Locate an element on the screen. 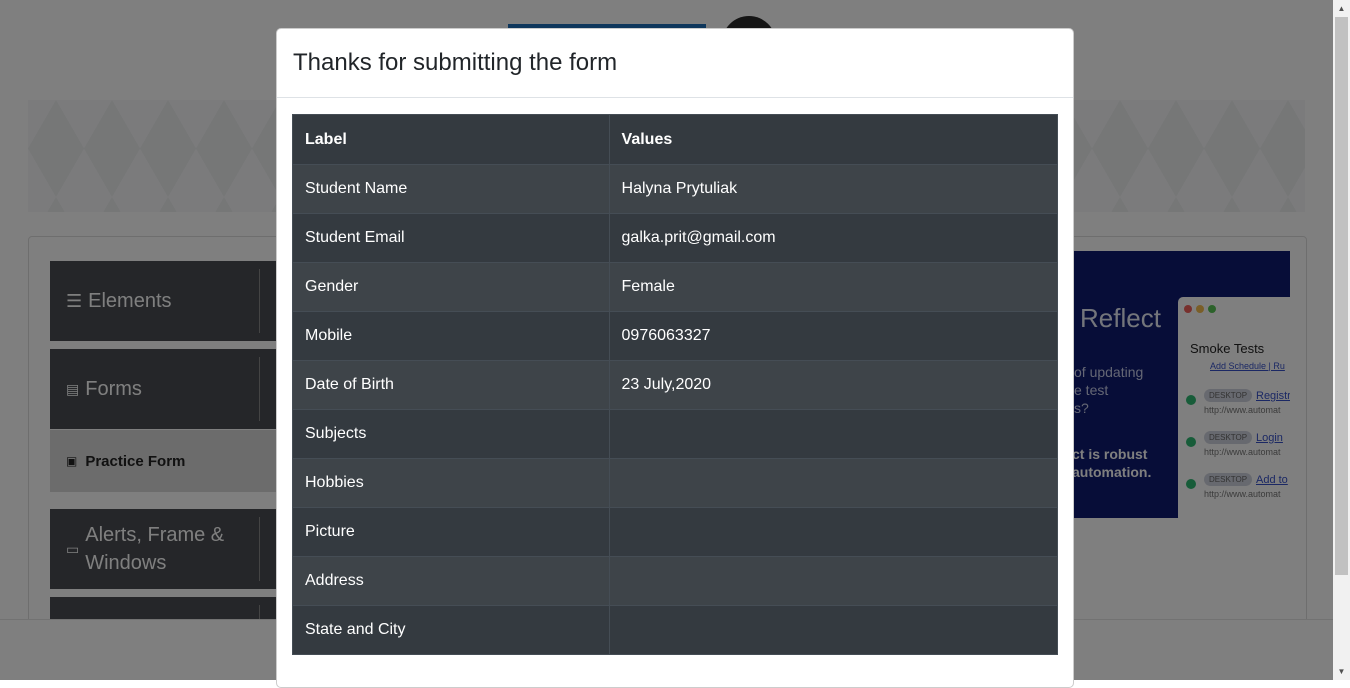 The width and height of the screenshot is (1350, 688). scroll-up-arrow-icon: ▲ is located at coordinates (1341, 8).